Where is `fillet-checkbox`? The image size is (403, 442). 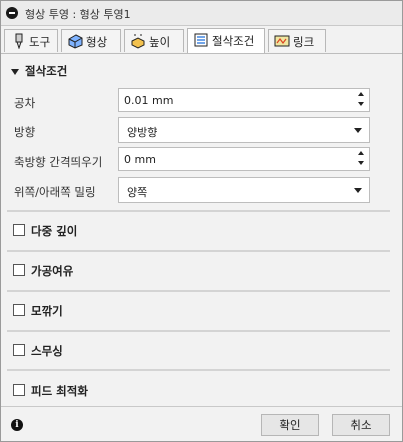
fillet-checkbox is located at coordinates (19, 310).